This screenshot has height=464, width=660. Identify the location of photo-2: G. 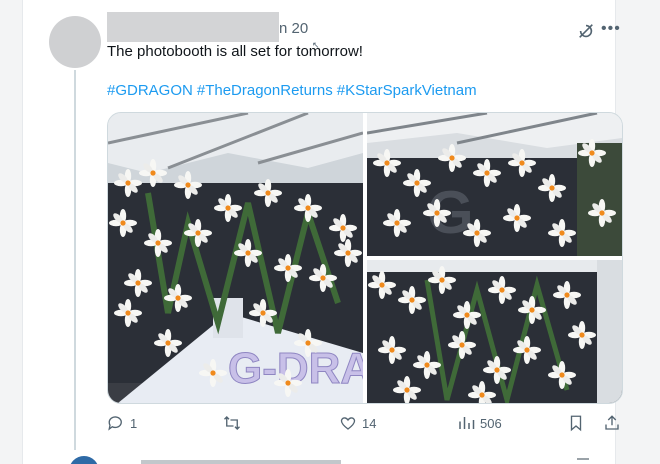
(494, 184).